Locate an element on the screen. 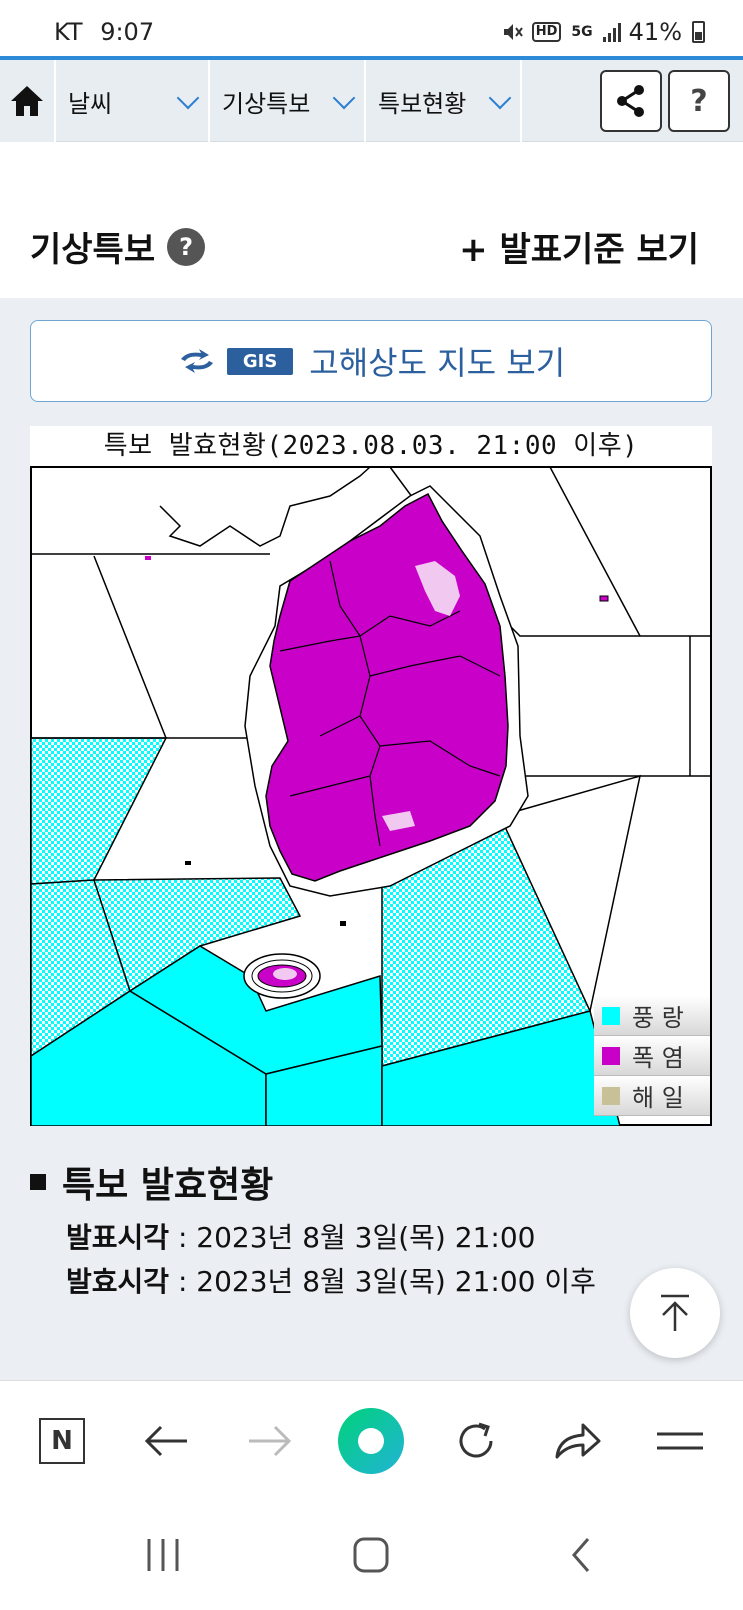 Image resolution: width=743 pixels, height=1610 pixels. home-square-icon is located at coordinates (371, 1555).